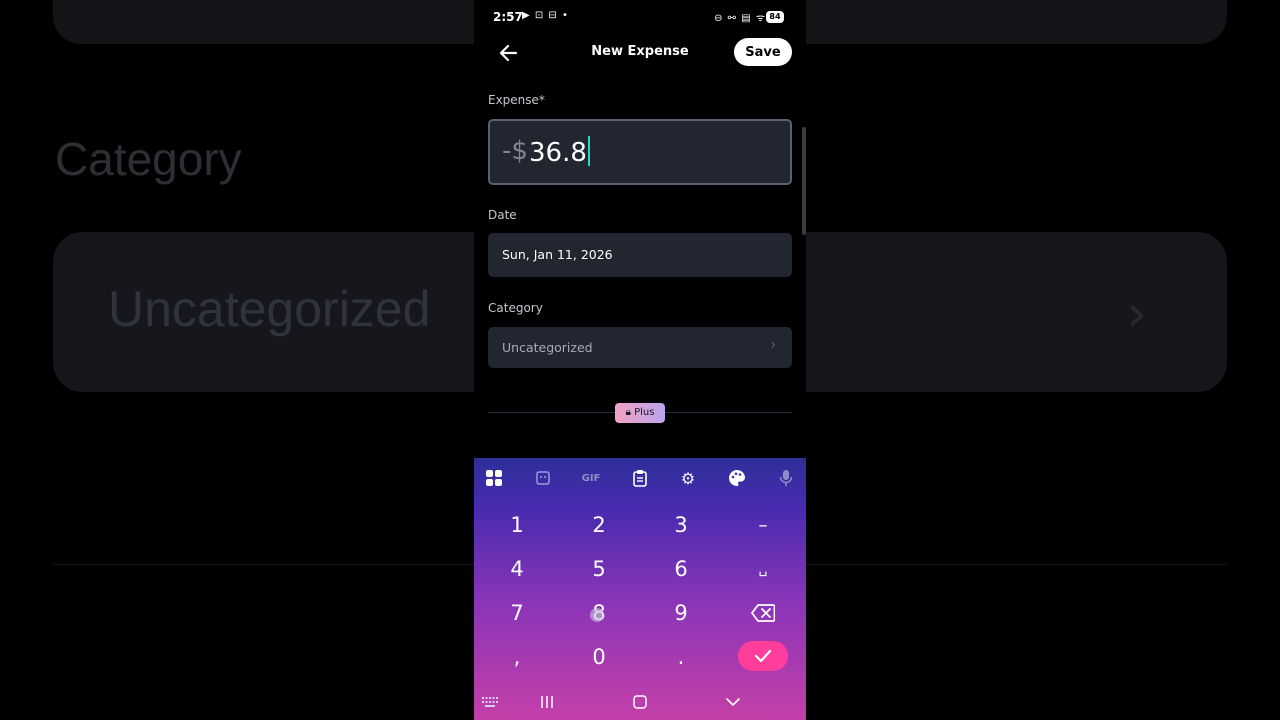 The height and width of the screenshot is (720, 1280). What do you see at coordinates (545, 15) in the screenshot?
I see `notification-icons: ▶ ⊡ ⊟ •` at bounding box center [545, 15].